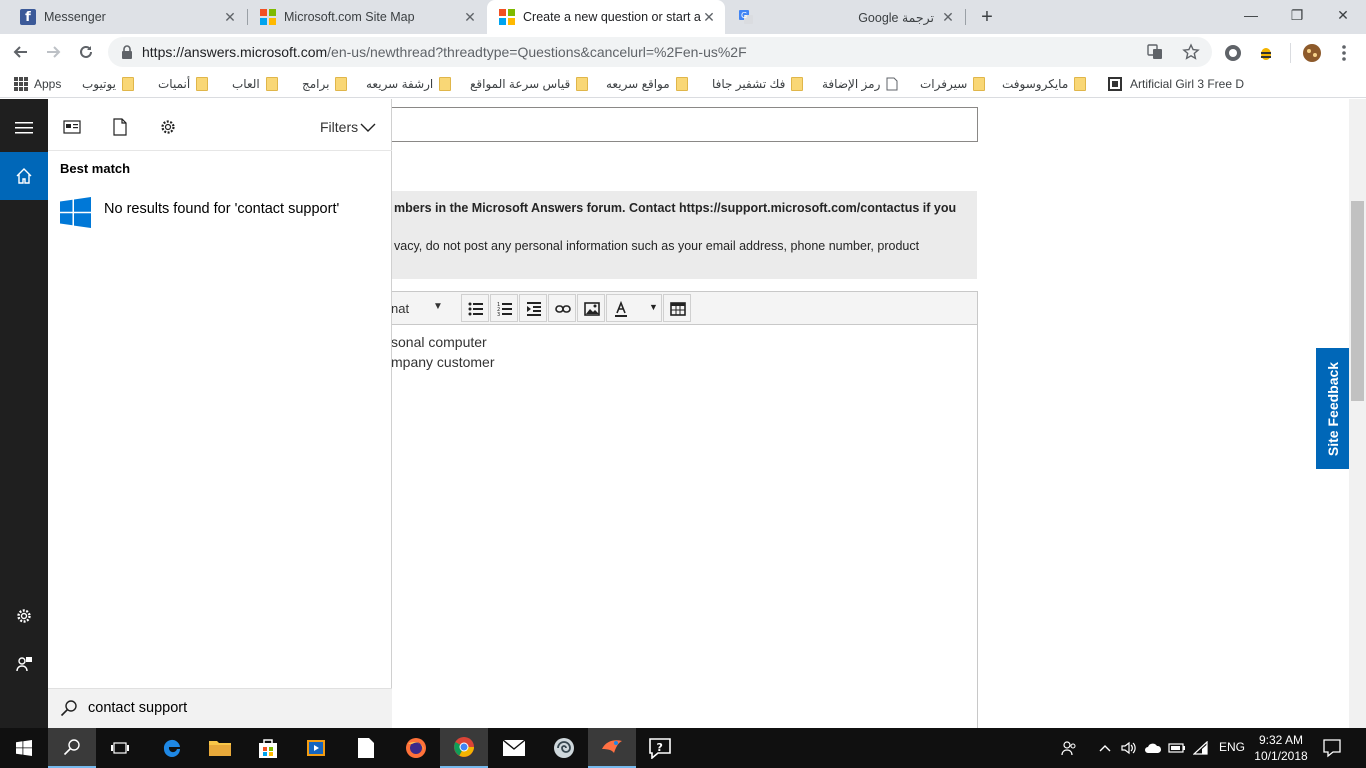 The image size is (1366, 768). What do you see at coordinates (504, 308) in the screenshot?
I see `numbered-list-button: 123` at bounding box center [504, 308].